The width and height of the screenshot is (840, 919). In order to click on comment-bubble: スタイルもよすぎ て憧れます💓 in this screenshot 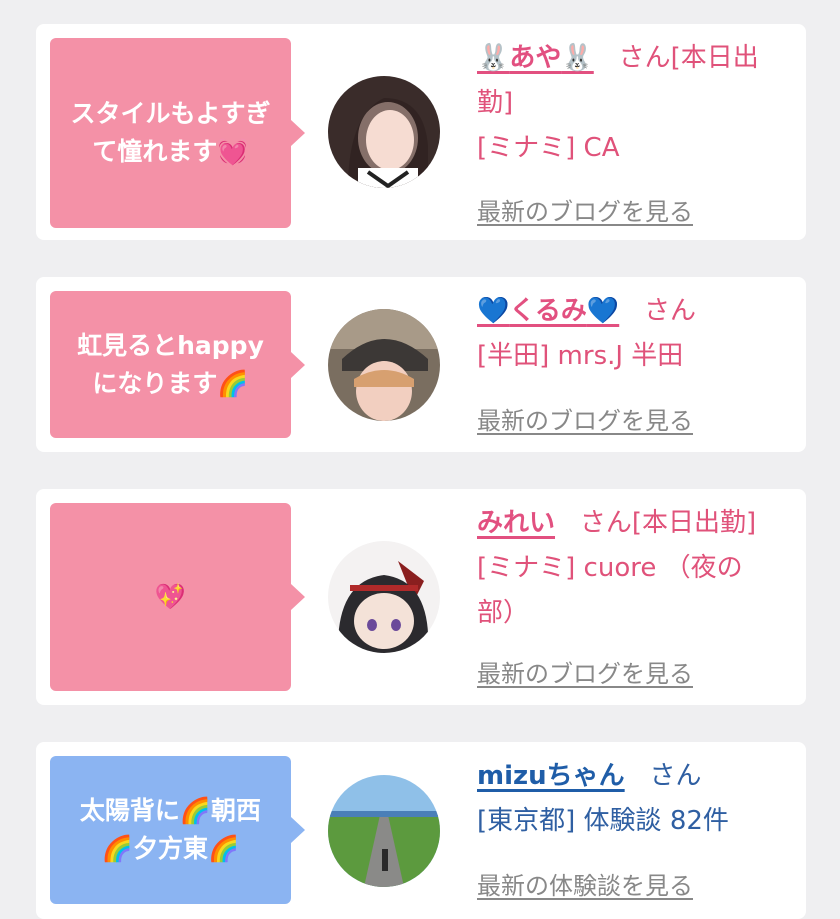, I will do `click(177, 133)`.